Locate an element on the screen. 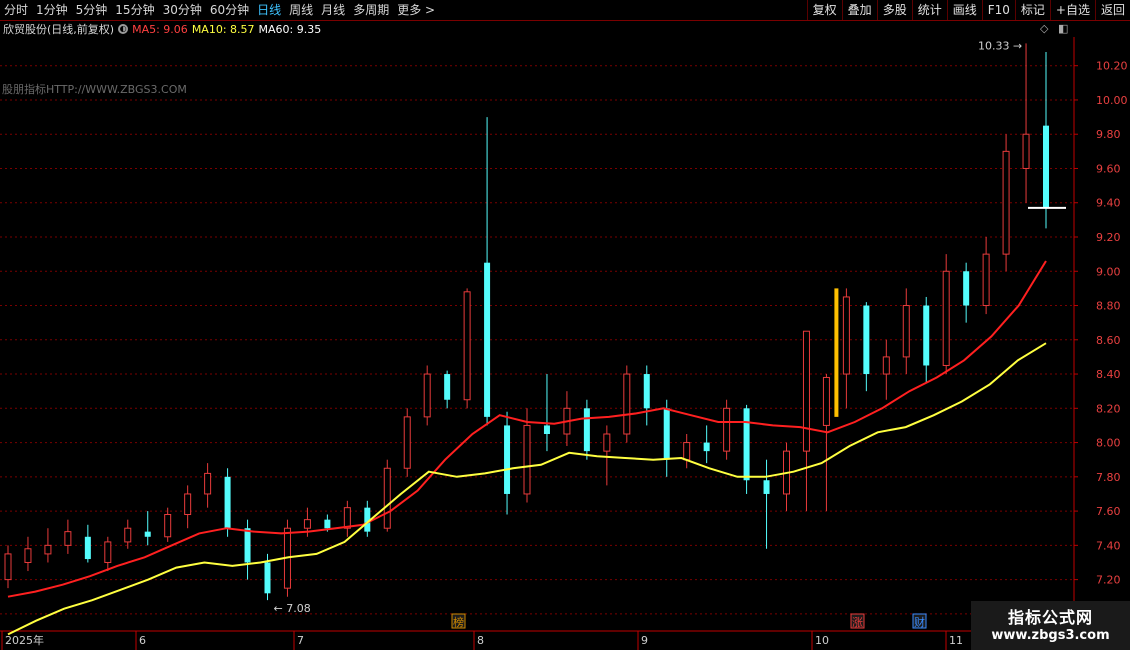 This screenshot has width=1130, height=650. site-logo: 指标公式网 www.zbgs3.com is located at coordinates (1050, 625).